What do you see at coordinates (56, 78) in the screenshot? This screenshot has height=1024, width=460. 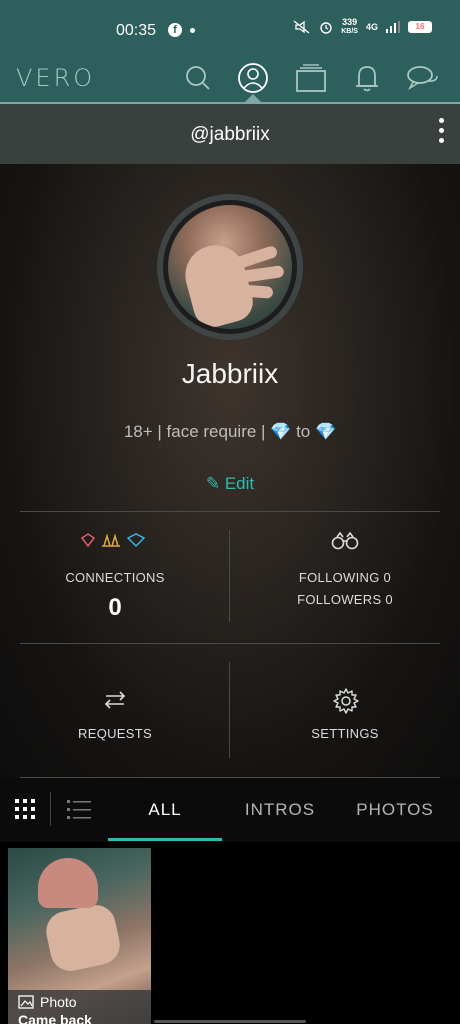 I see `vero-logo: VERO` at bounding box center [56, 78].